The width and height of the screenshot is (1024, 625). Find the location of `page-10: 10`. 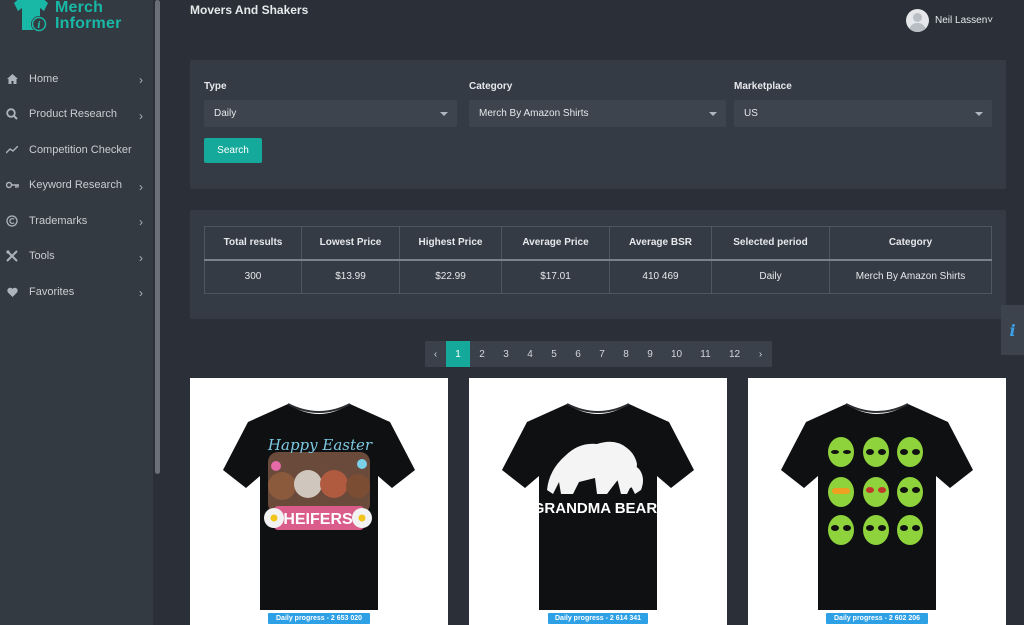

page-10: 10 is located at coordinates (676, 354).